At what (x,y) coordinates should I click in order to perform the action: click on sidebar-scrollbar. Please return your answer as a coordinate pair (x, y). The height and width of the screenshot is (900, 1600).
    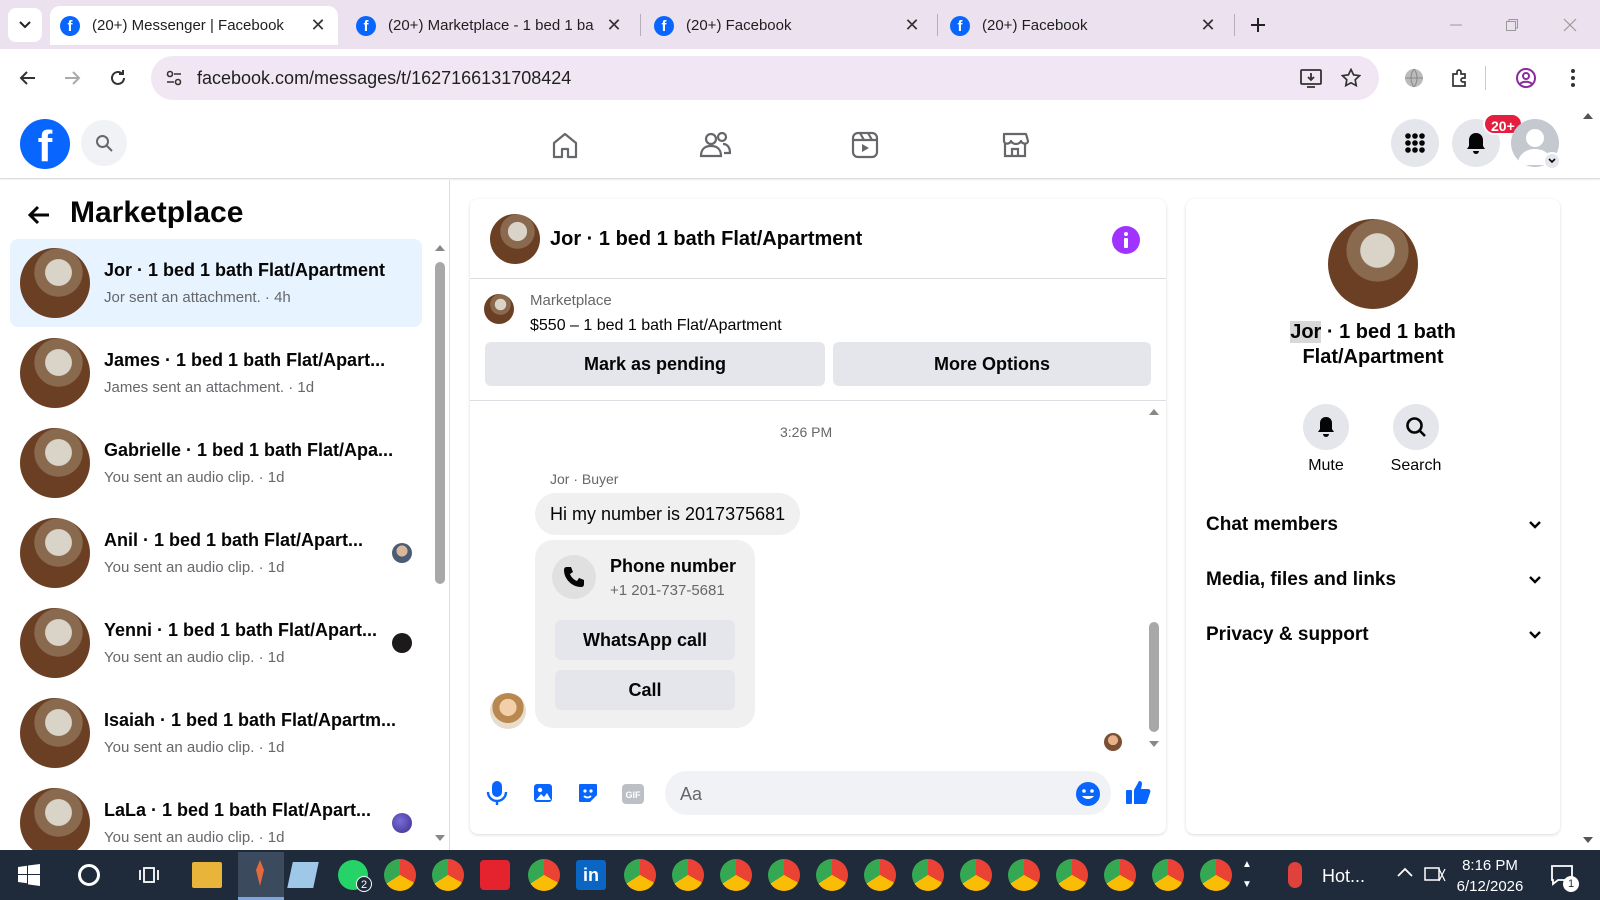
    Looking at the image, I should click on (440, 423).